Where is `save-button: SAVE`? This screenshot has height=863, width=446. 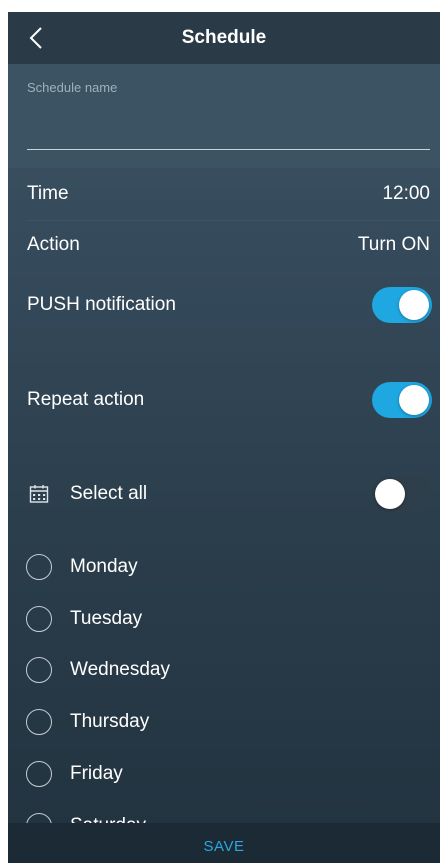 save-button: SAVE is located at coordinates (224, 843).